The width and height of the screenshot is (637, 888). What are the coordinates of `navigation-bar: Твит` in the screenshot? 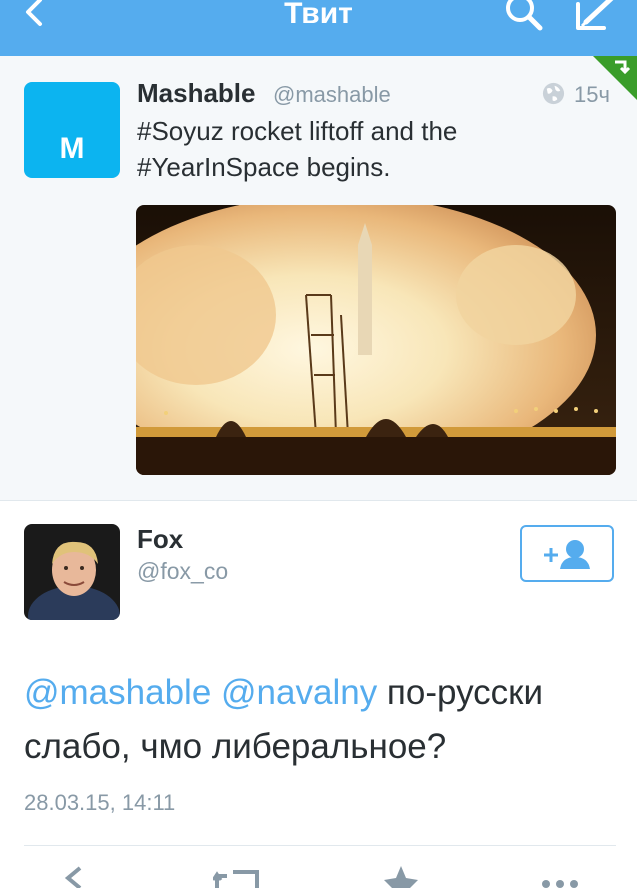 It's located at (318, 28).